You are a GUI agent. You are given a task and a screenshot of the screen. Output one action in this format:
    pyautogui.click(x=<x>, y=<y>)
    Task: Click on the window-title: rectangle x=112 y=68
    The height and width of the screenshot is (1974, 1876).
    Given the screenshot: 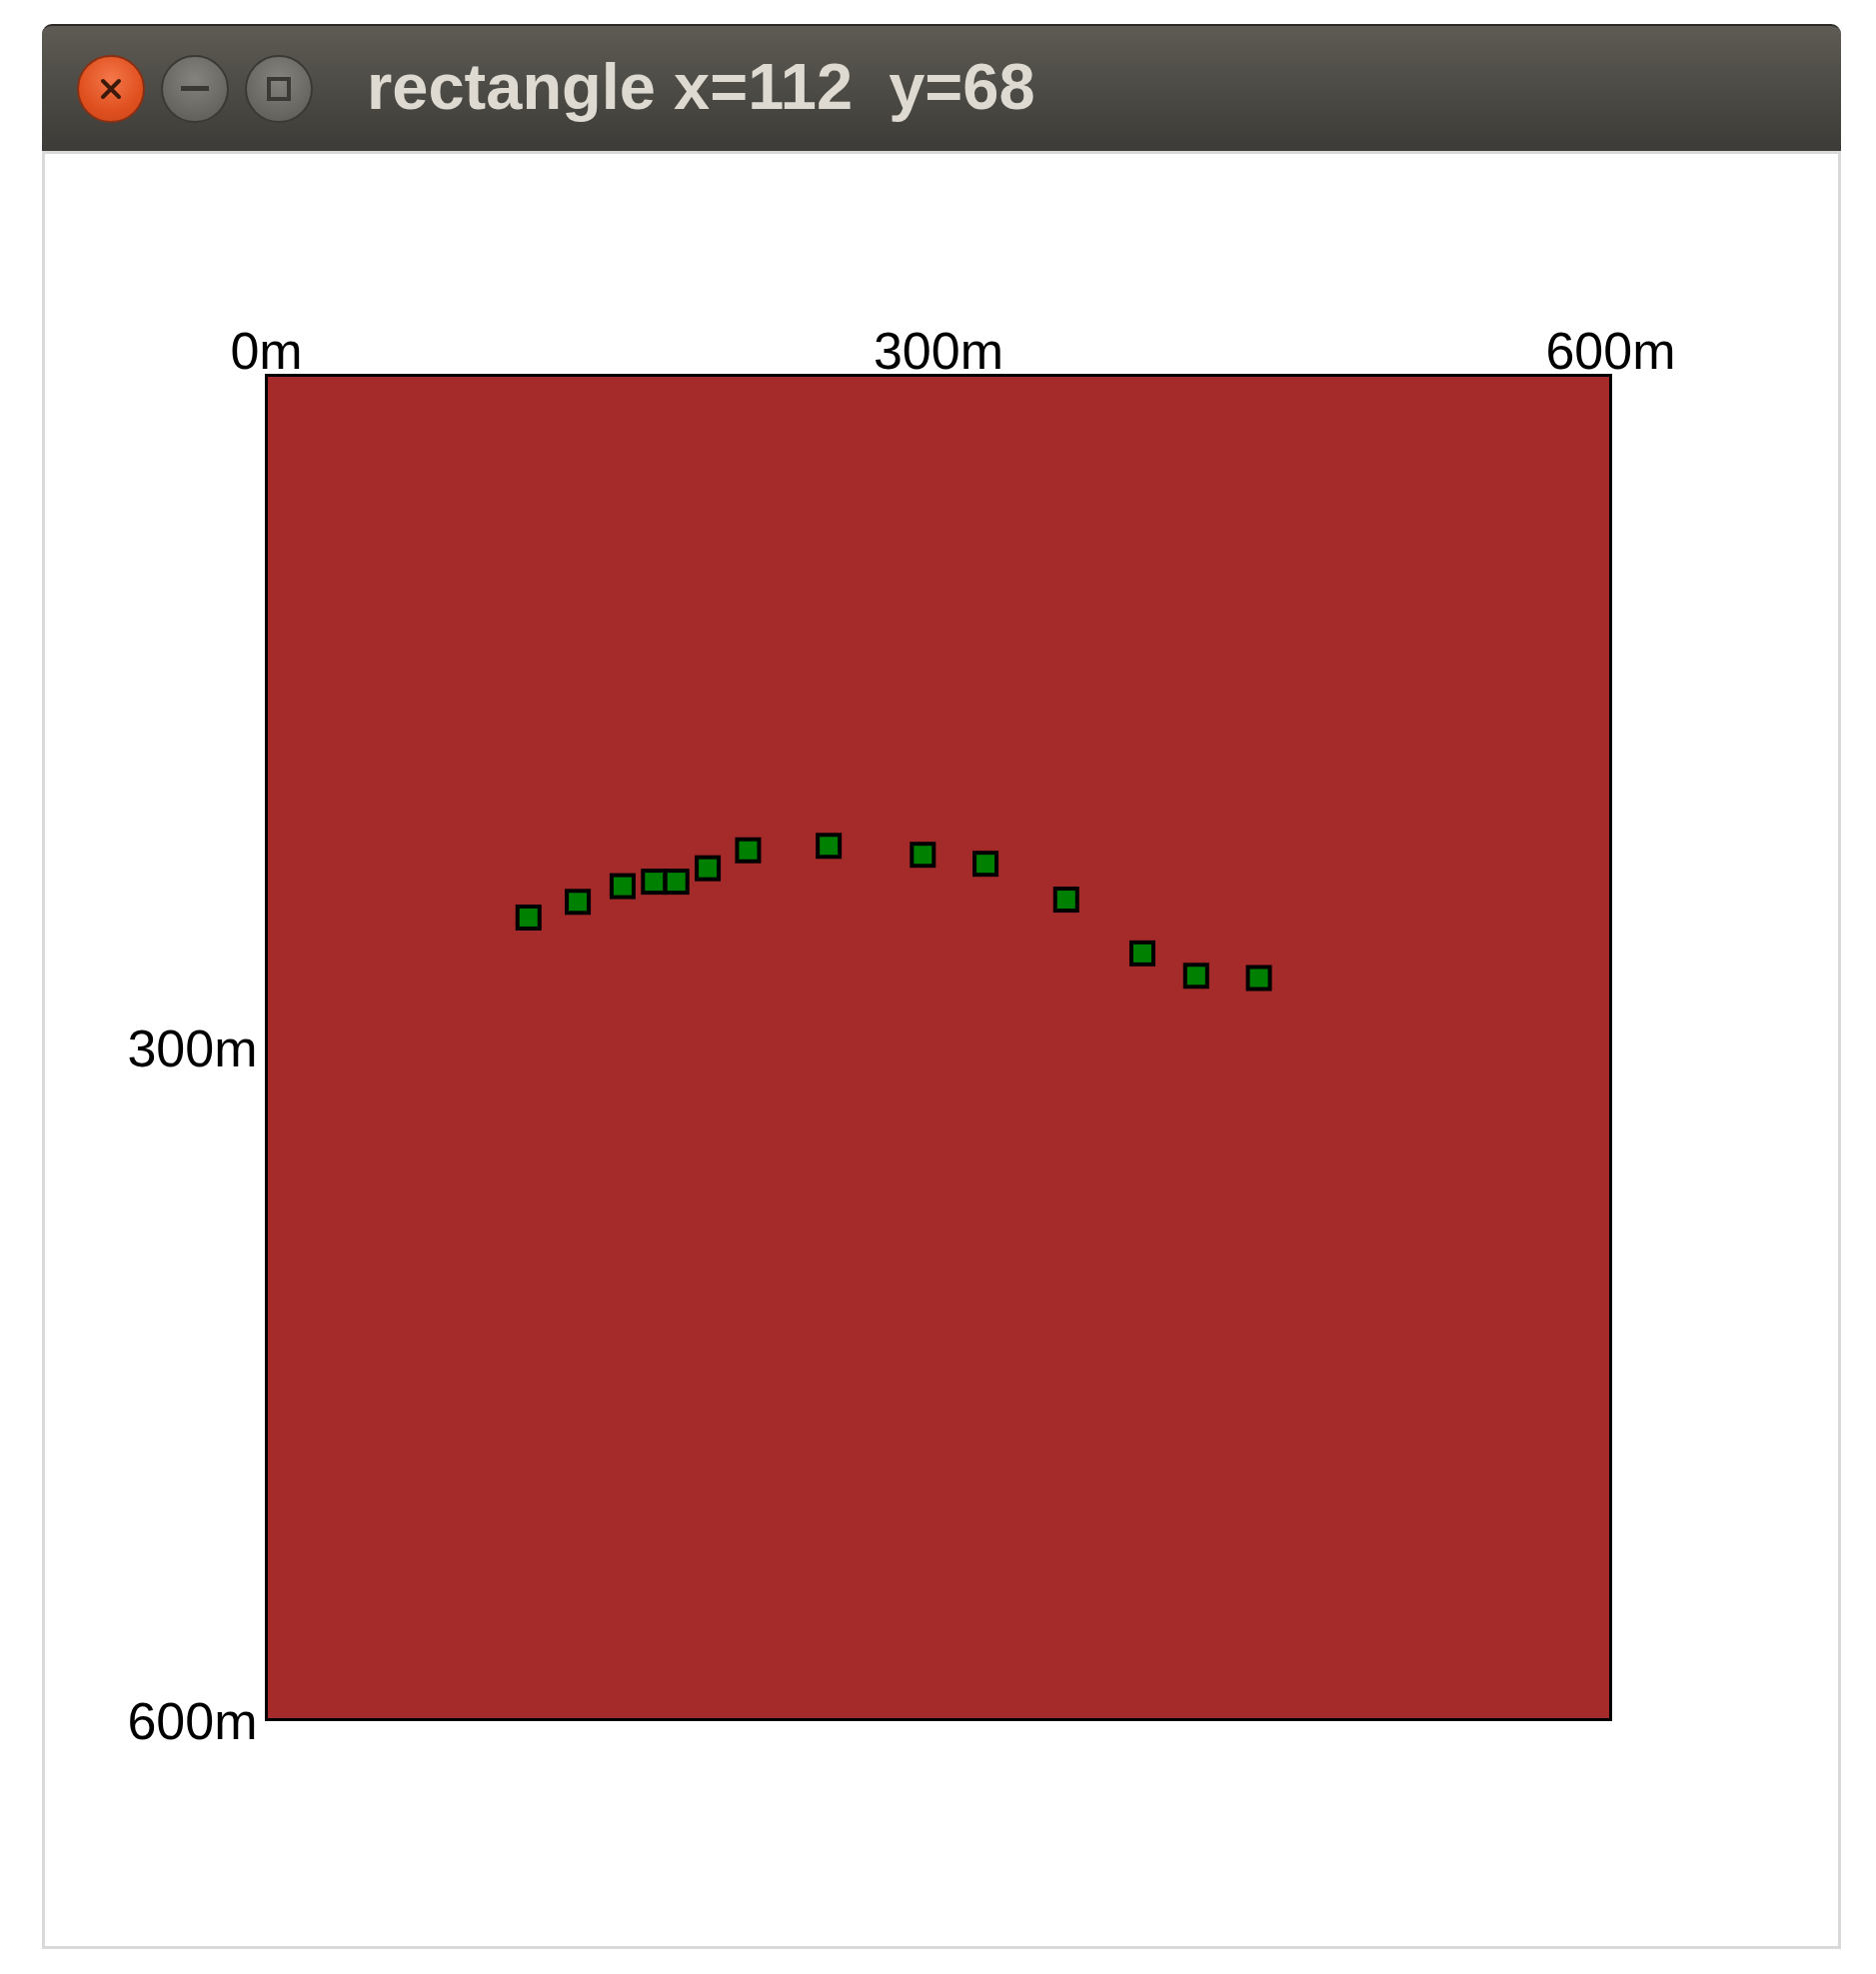 What is the action you would take?
    pyautogui.click(x=701, y=88)
    